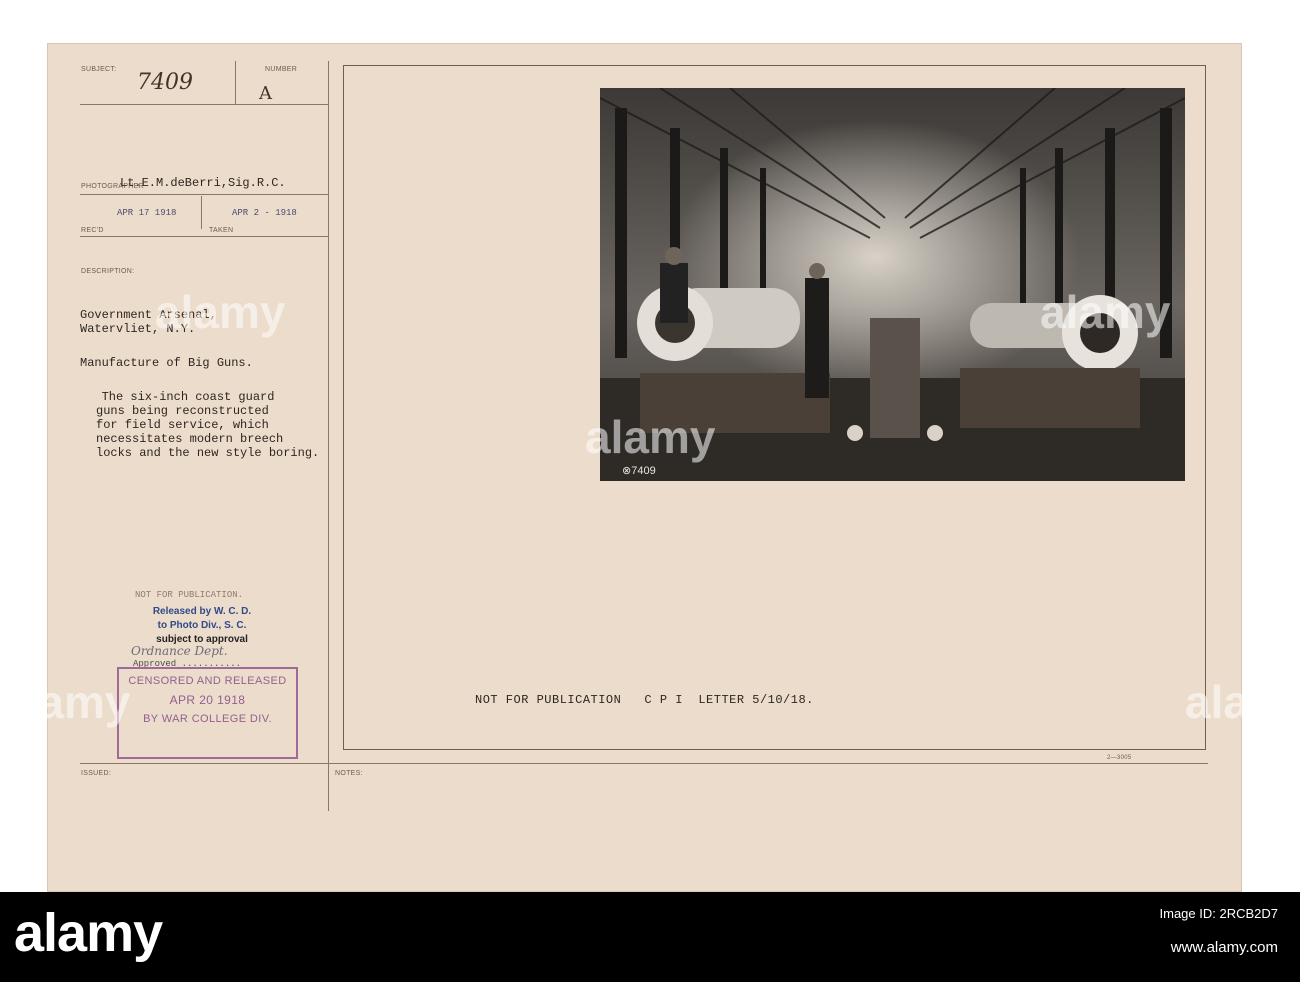 This screenshot has width=1300, height=982. What do you see at coordinates (190, 439) in the screenshot?
I see `description-line: necessitates modern breech` at bounding box center [190, 439].